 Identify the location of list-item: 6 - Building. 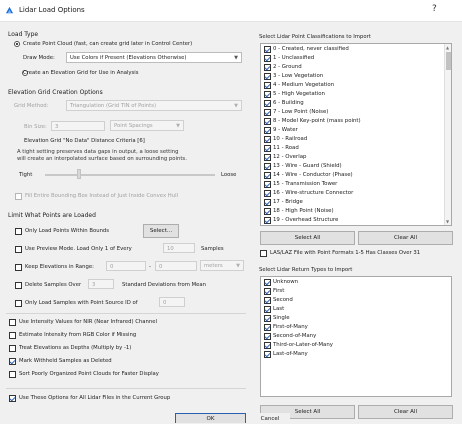
(353, 104).